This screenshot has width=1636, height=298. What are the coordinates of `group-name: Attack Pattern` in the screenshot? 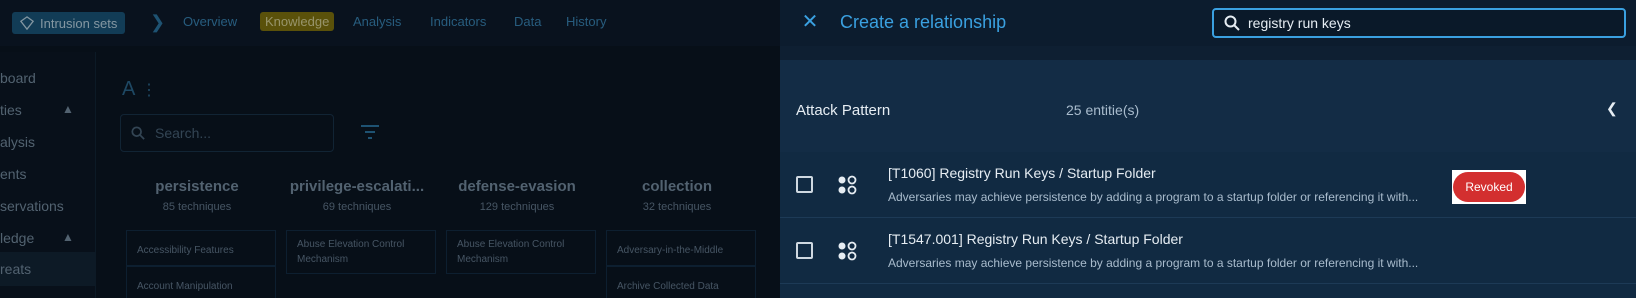 It's located at (843, 110).